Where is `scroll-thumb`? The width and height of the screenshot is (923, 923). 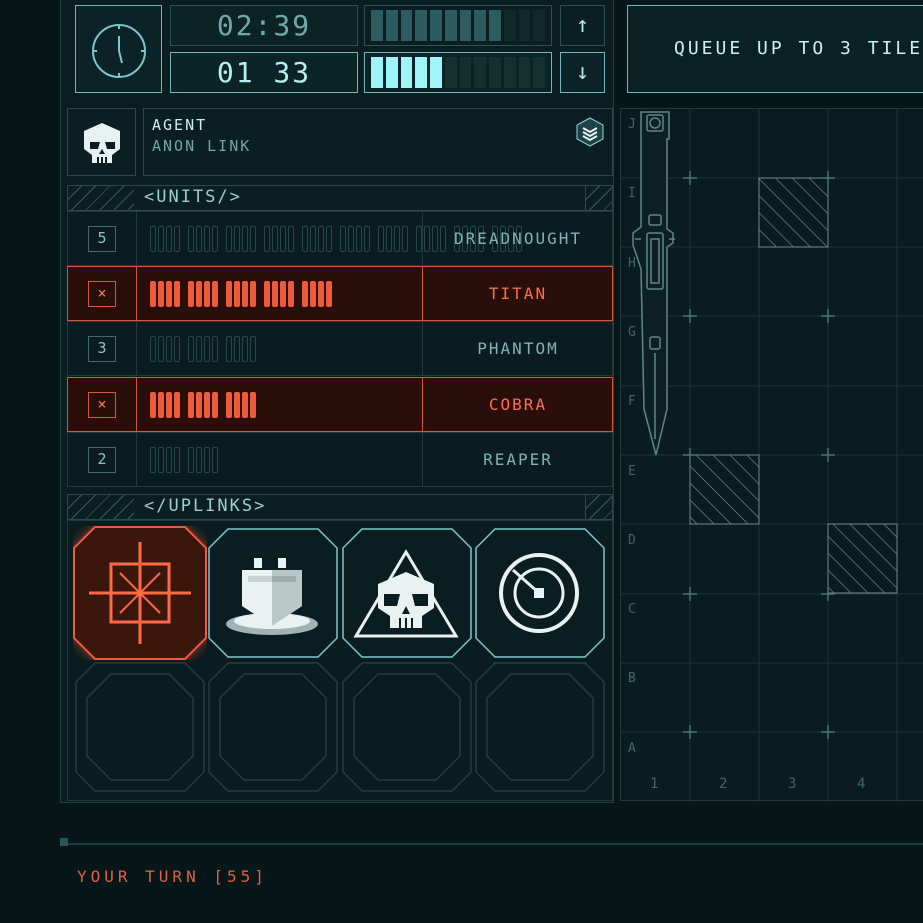
scroll-thumb is located at coordinates (64, 842).